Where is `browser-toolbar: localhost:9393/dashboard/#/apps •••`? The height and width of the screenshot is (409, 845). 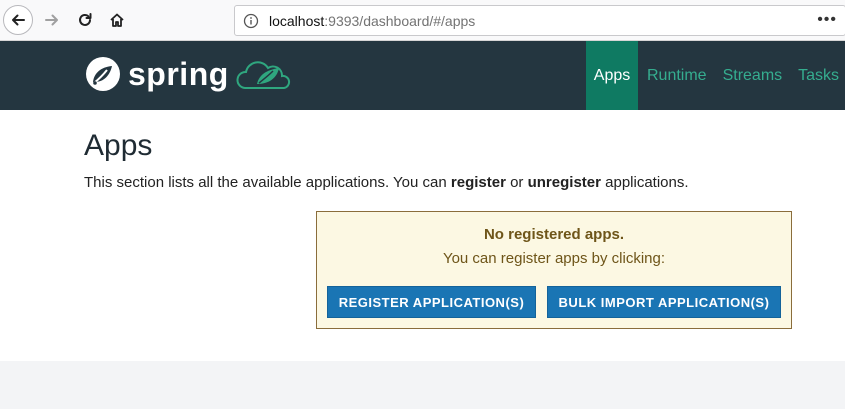 browser-toolbar: localhost:9393/dashboard/#/apps ••• is located at coordinates (422, 20).